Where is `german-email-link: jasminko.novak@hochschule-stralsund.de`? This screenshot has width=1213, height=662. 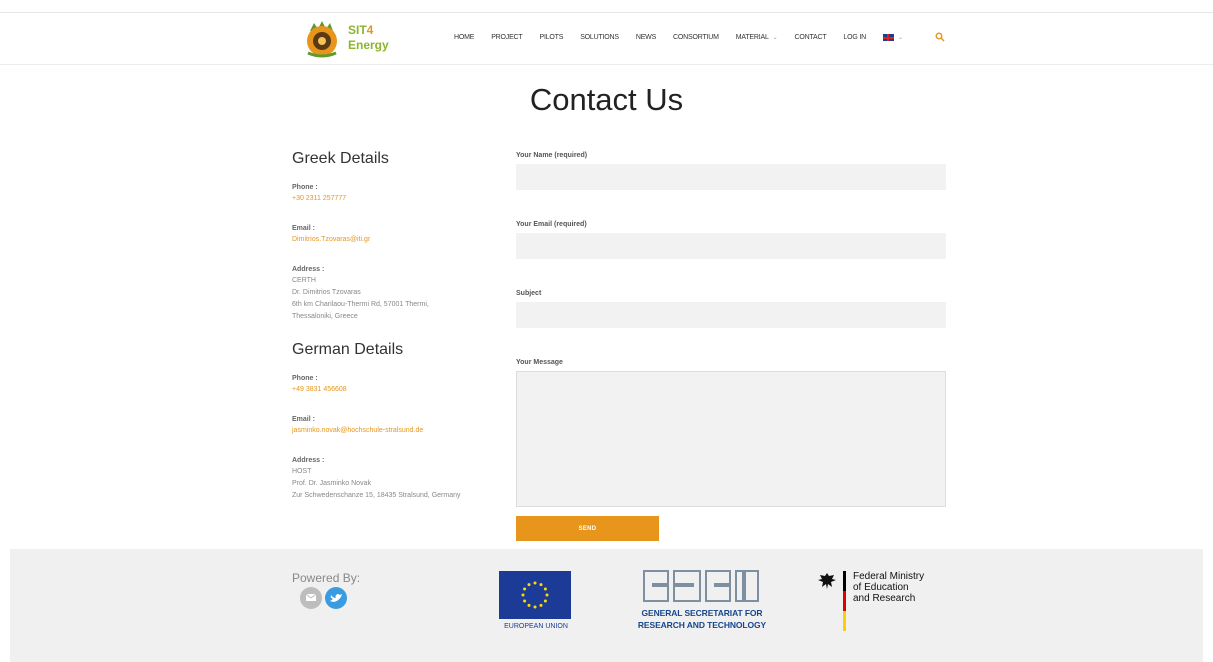
german-email-link: jasminko.novak@hochschule-stralsund.de is located at coordinates (397, 430).